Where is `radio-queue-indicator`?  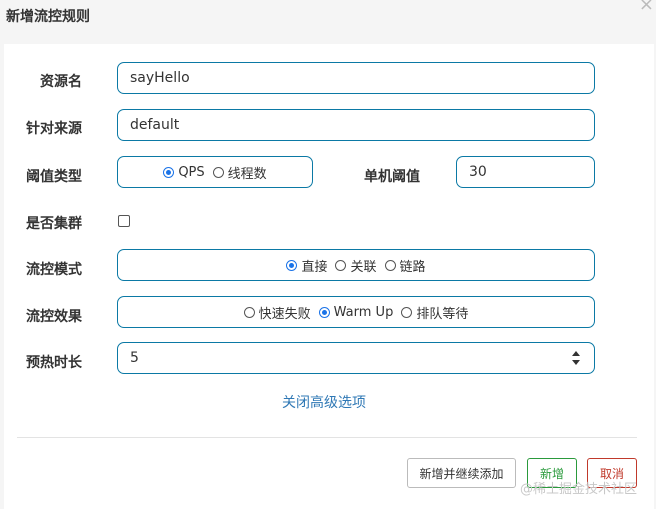 radio-queue-indicator is located at coordinates (407, 312).